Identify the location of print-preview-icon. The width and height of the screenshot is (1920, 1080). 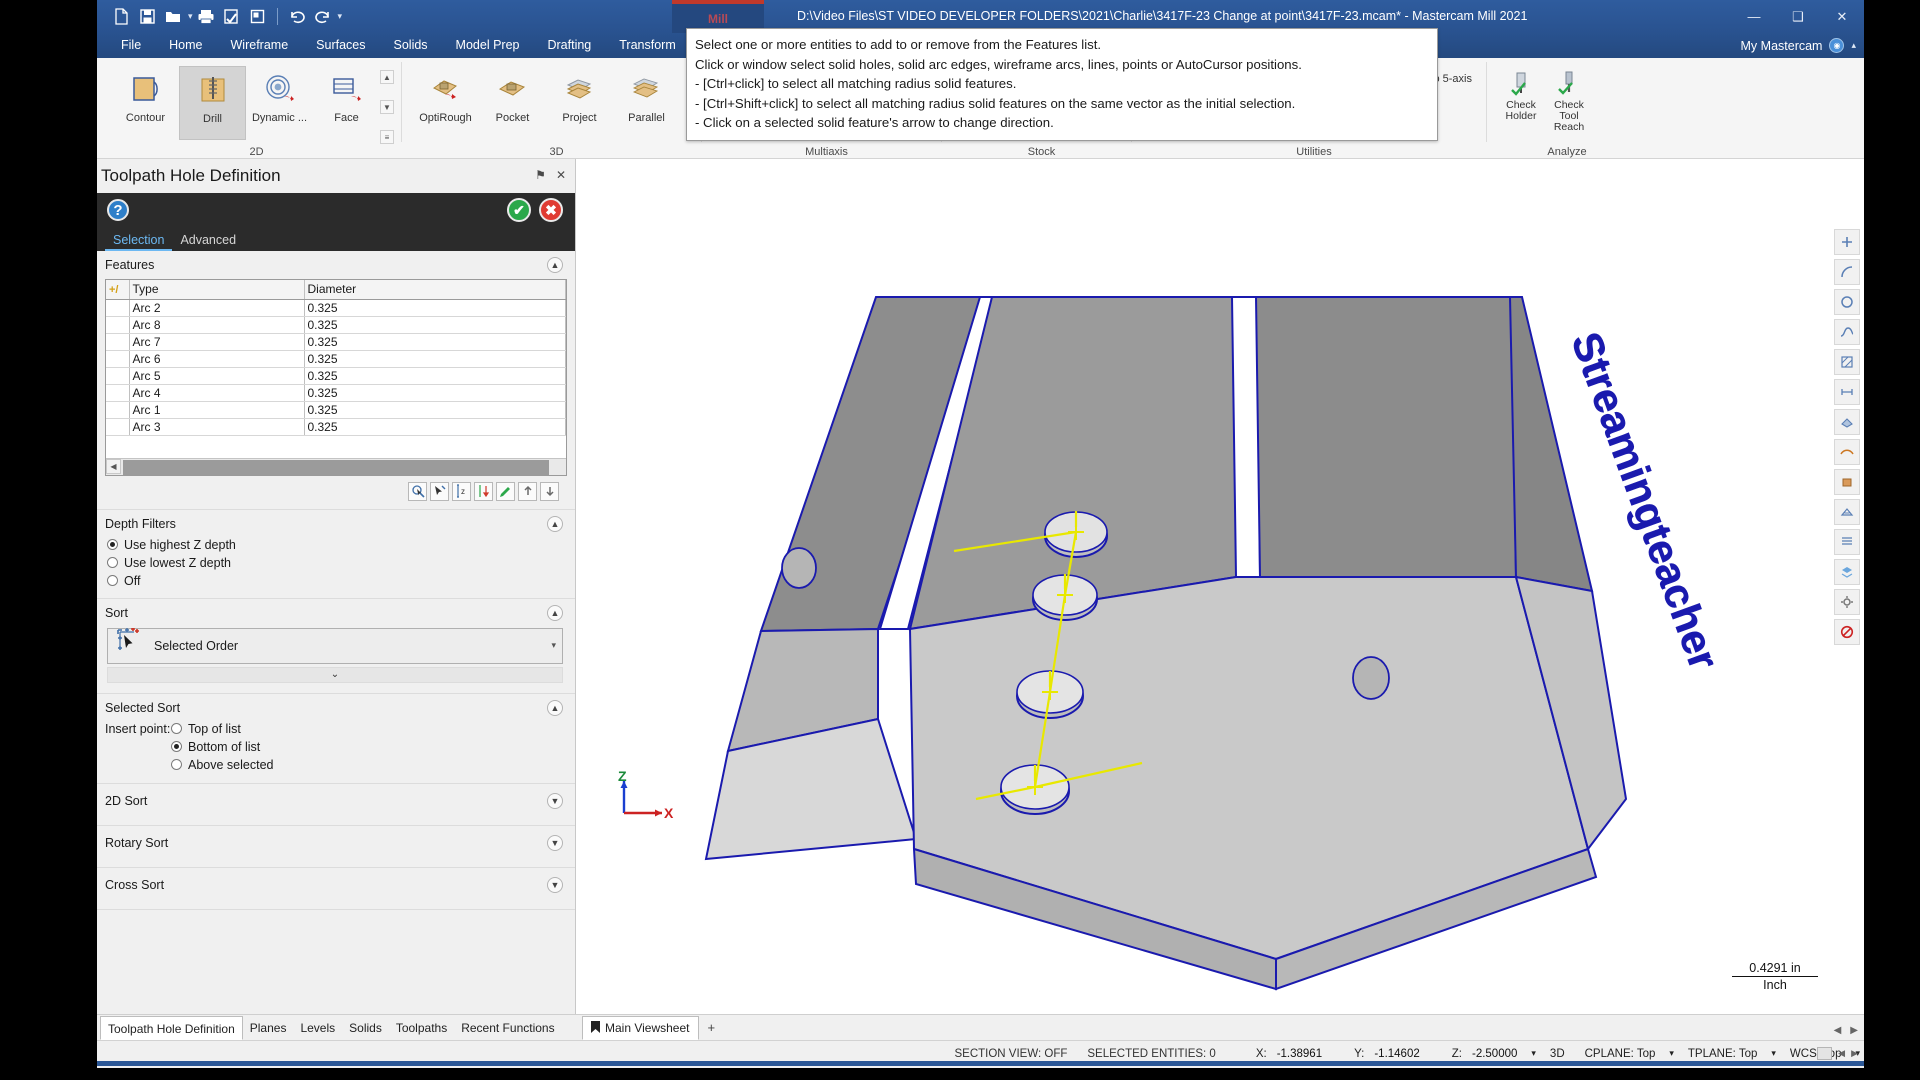
(232, 17).